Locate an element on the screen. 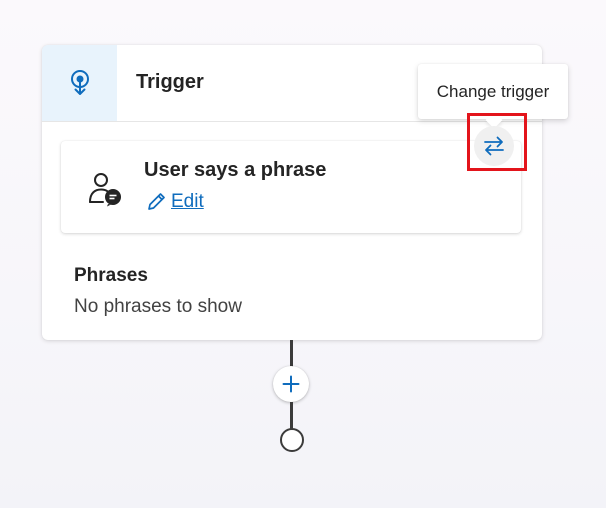 This screenshot has height=508, width=606. edit-link-label: Edit is located at coordinates (187, 202).